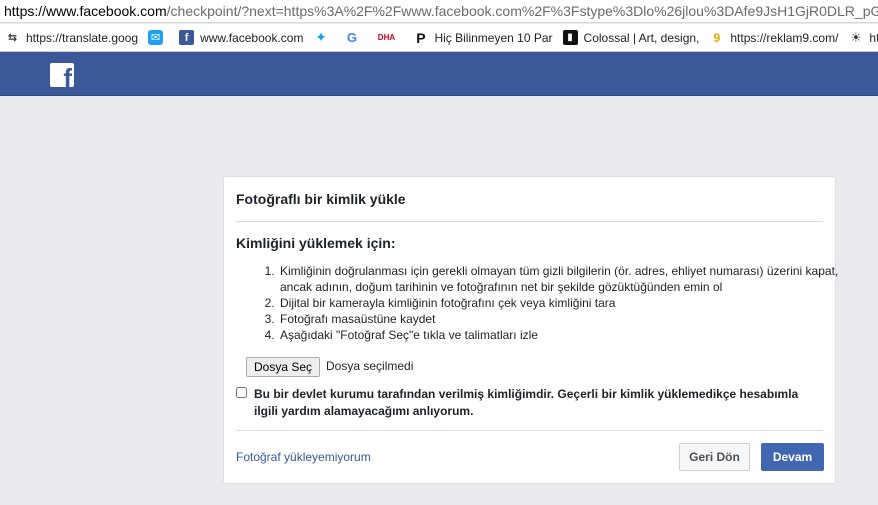 Image resolution: width=878 pixels, height=505 pixels. I want to click on facebook-icon: f, so click(187, 37).